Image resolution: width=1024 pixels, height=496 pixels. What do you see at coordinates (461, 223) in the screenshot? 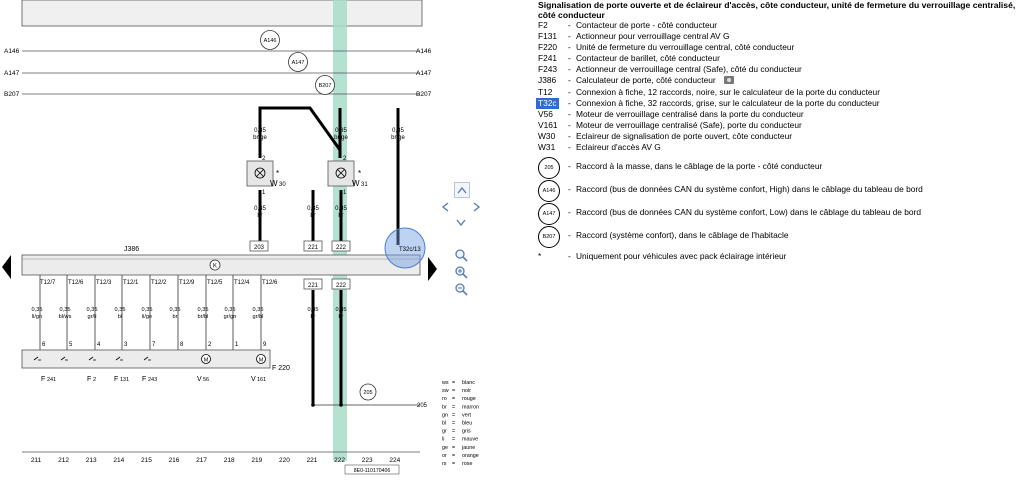
I see `nav-down-icon` at bounding box center [461, 223].